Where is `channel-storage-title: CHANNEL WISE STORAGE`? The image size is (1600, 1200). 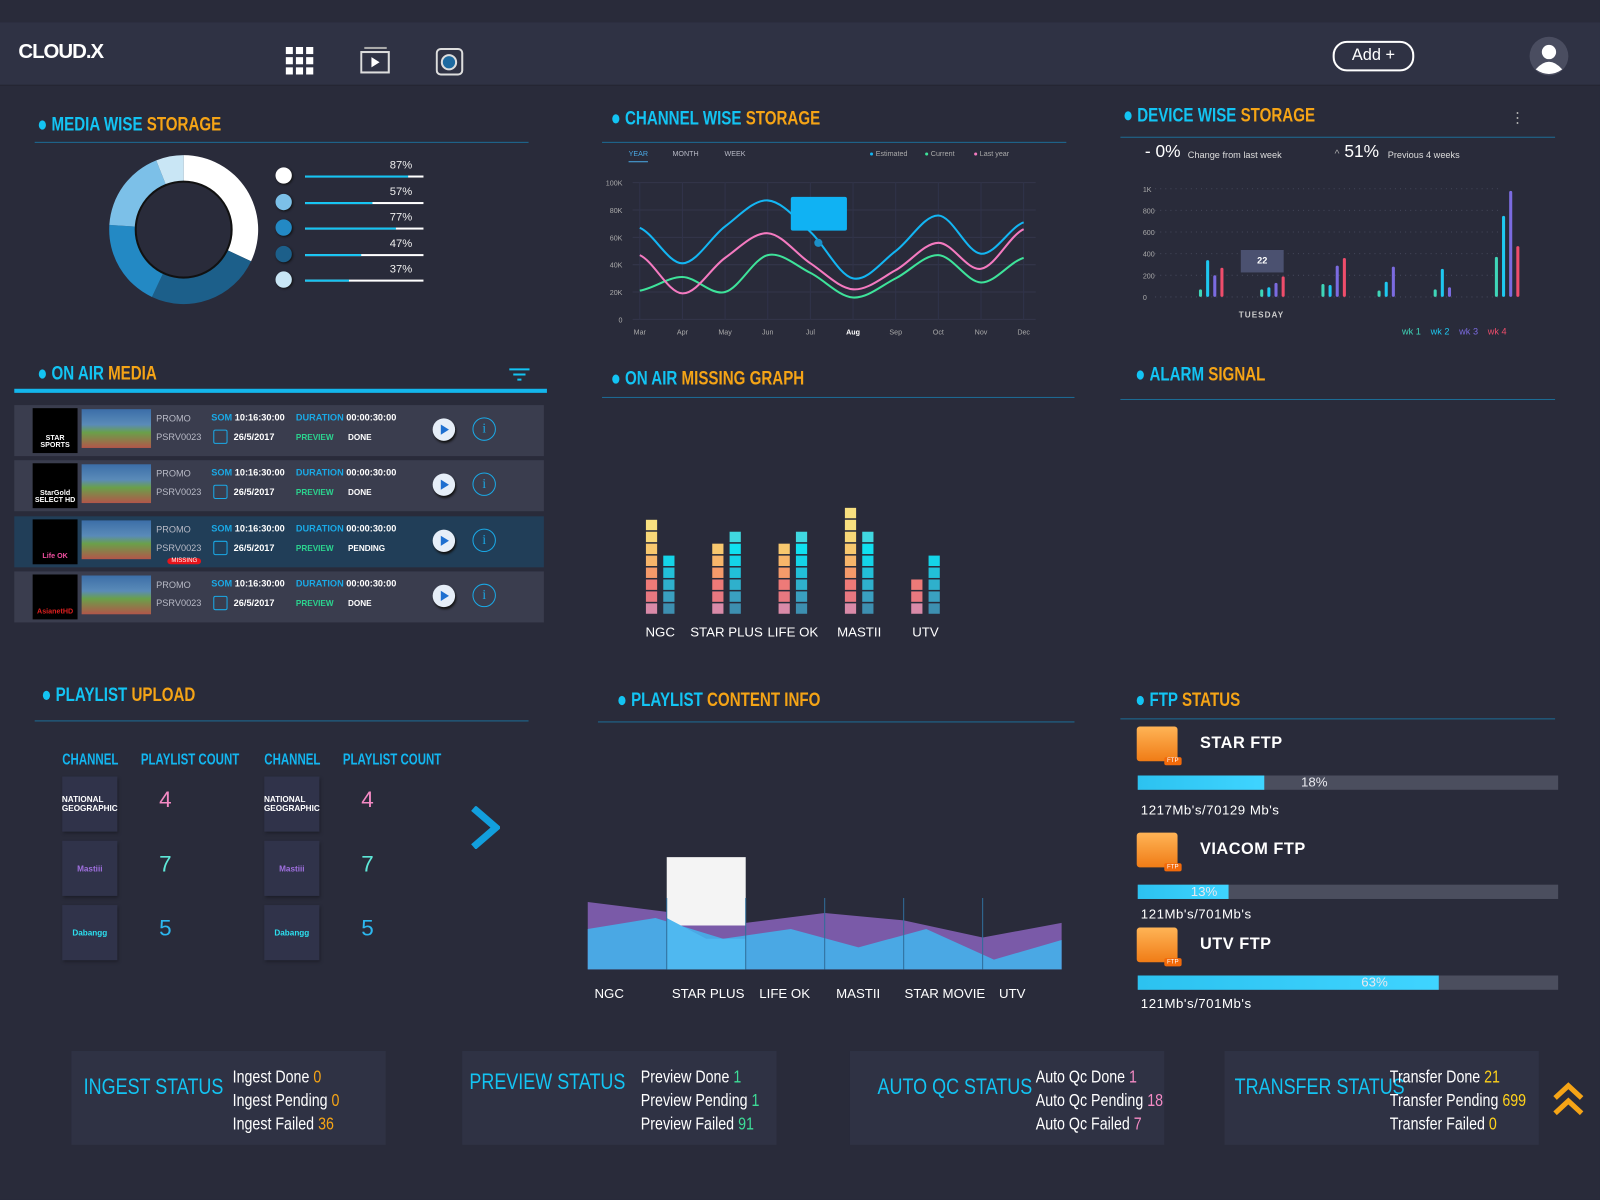 channel-storage-title: CHANNEL WISE STORAGE is located at coordinates (716, 119).